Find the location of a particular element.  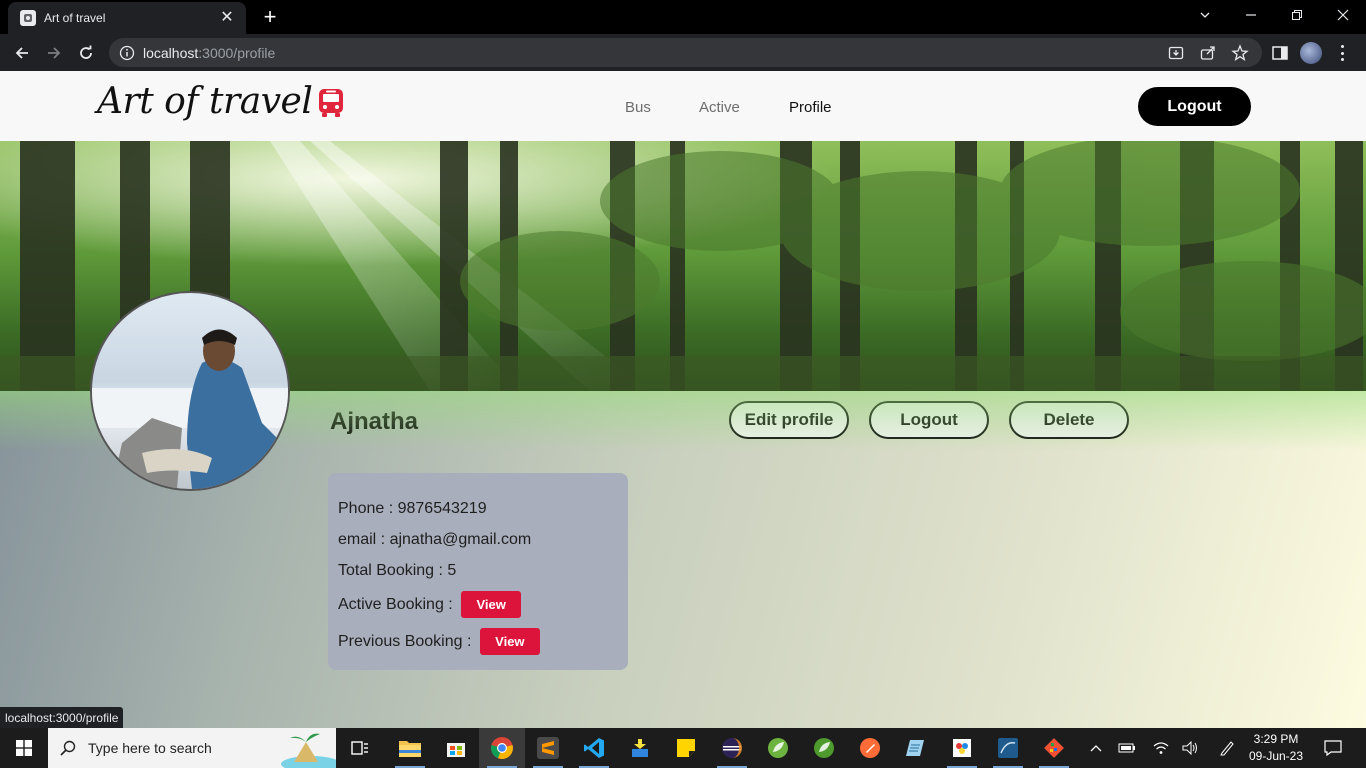

previous-booking-row: Previous Booking : View is located at coordinates (478, 641).